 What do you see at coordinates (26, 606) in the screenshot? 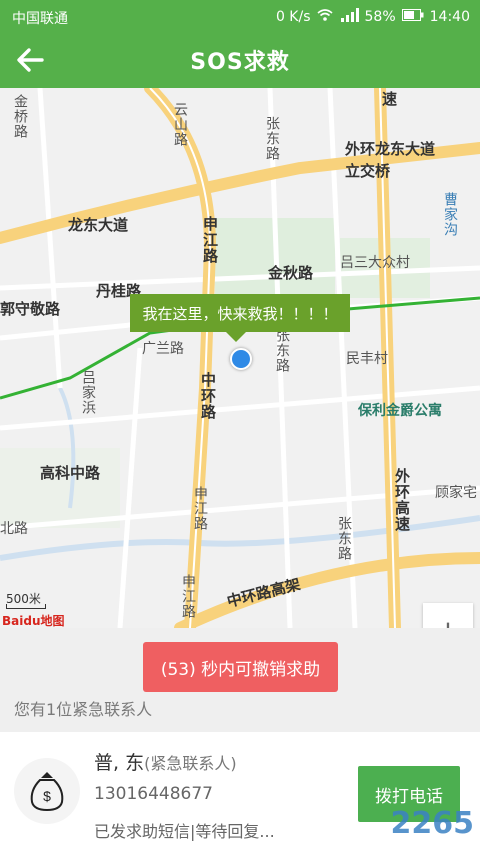
I see `map-scale-bar` at bounding box center [26, 606].